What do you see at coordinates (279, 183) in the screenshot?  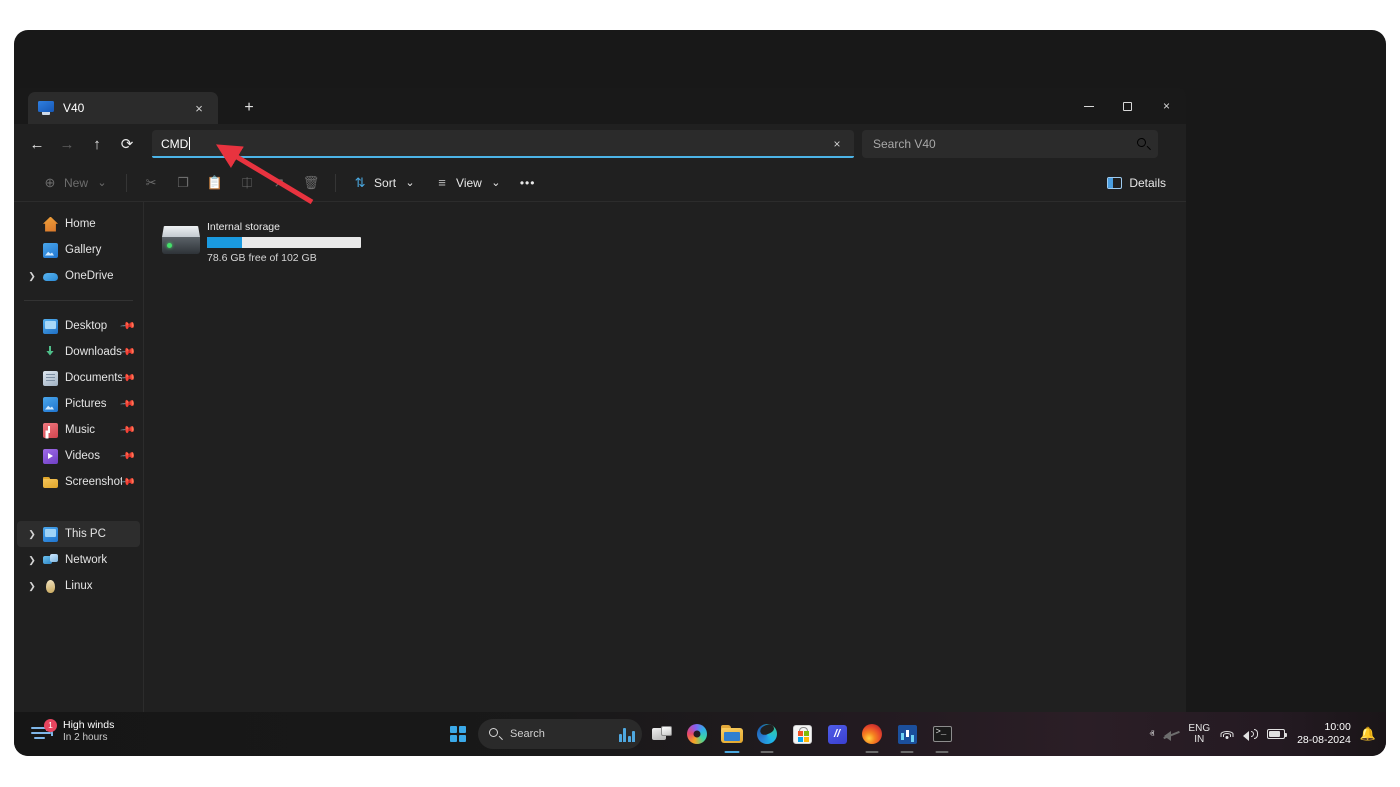 I see `share-button: ↗` at bounding box center [279, 183].